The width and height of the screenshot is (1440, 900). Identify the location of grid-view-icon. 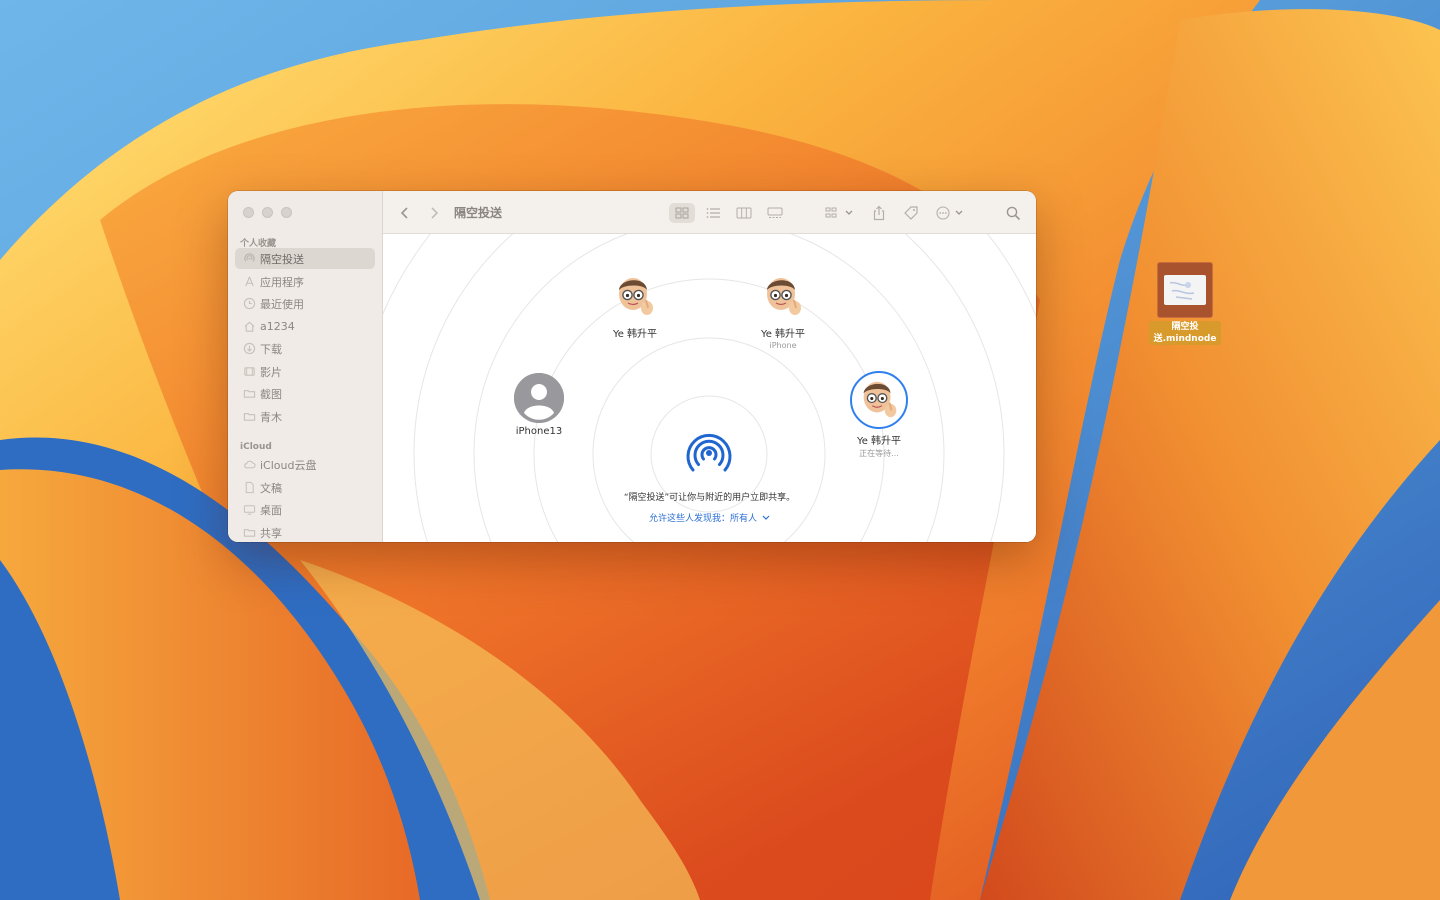
(682, 213).